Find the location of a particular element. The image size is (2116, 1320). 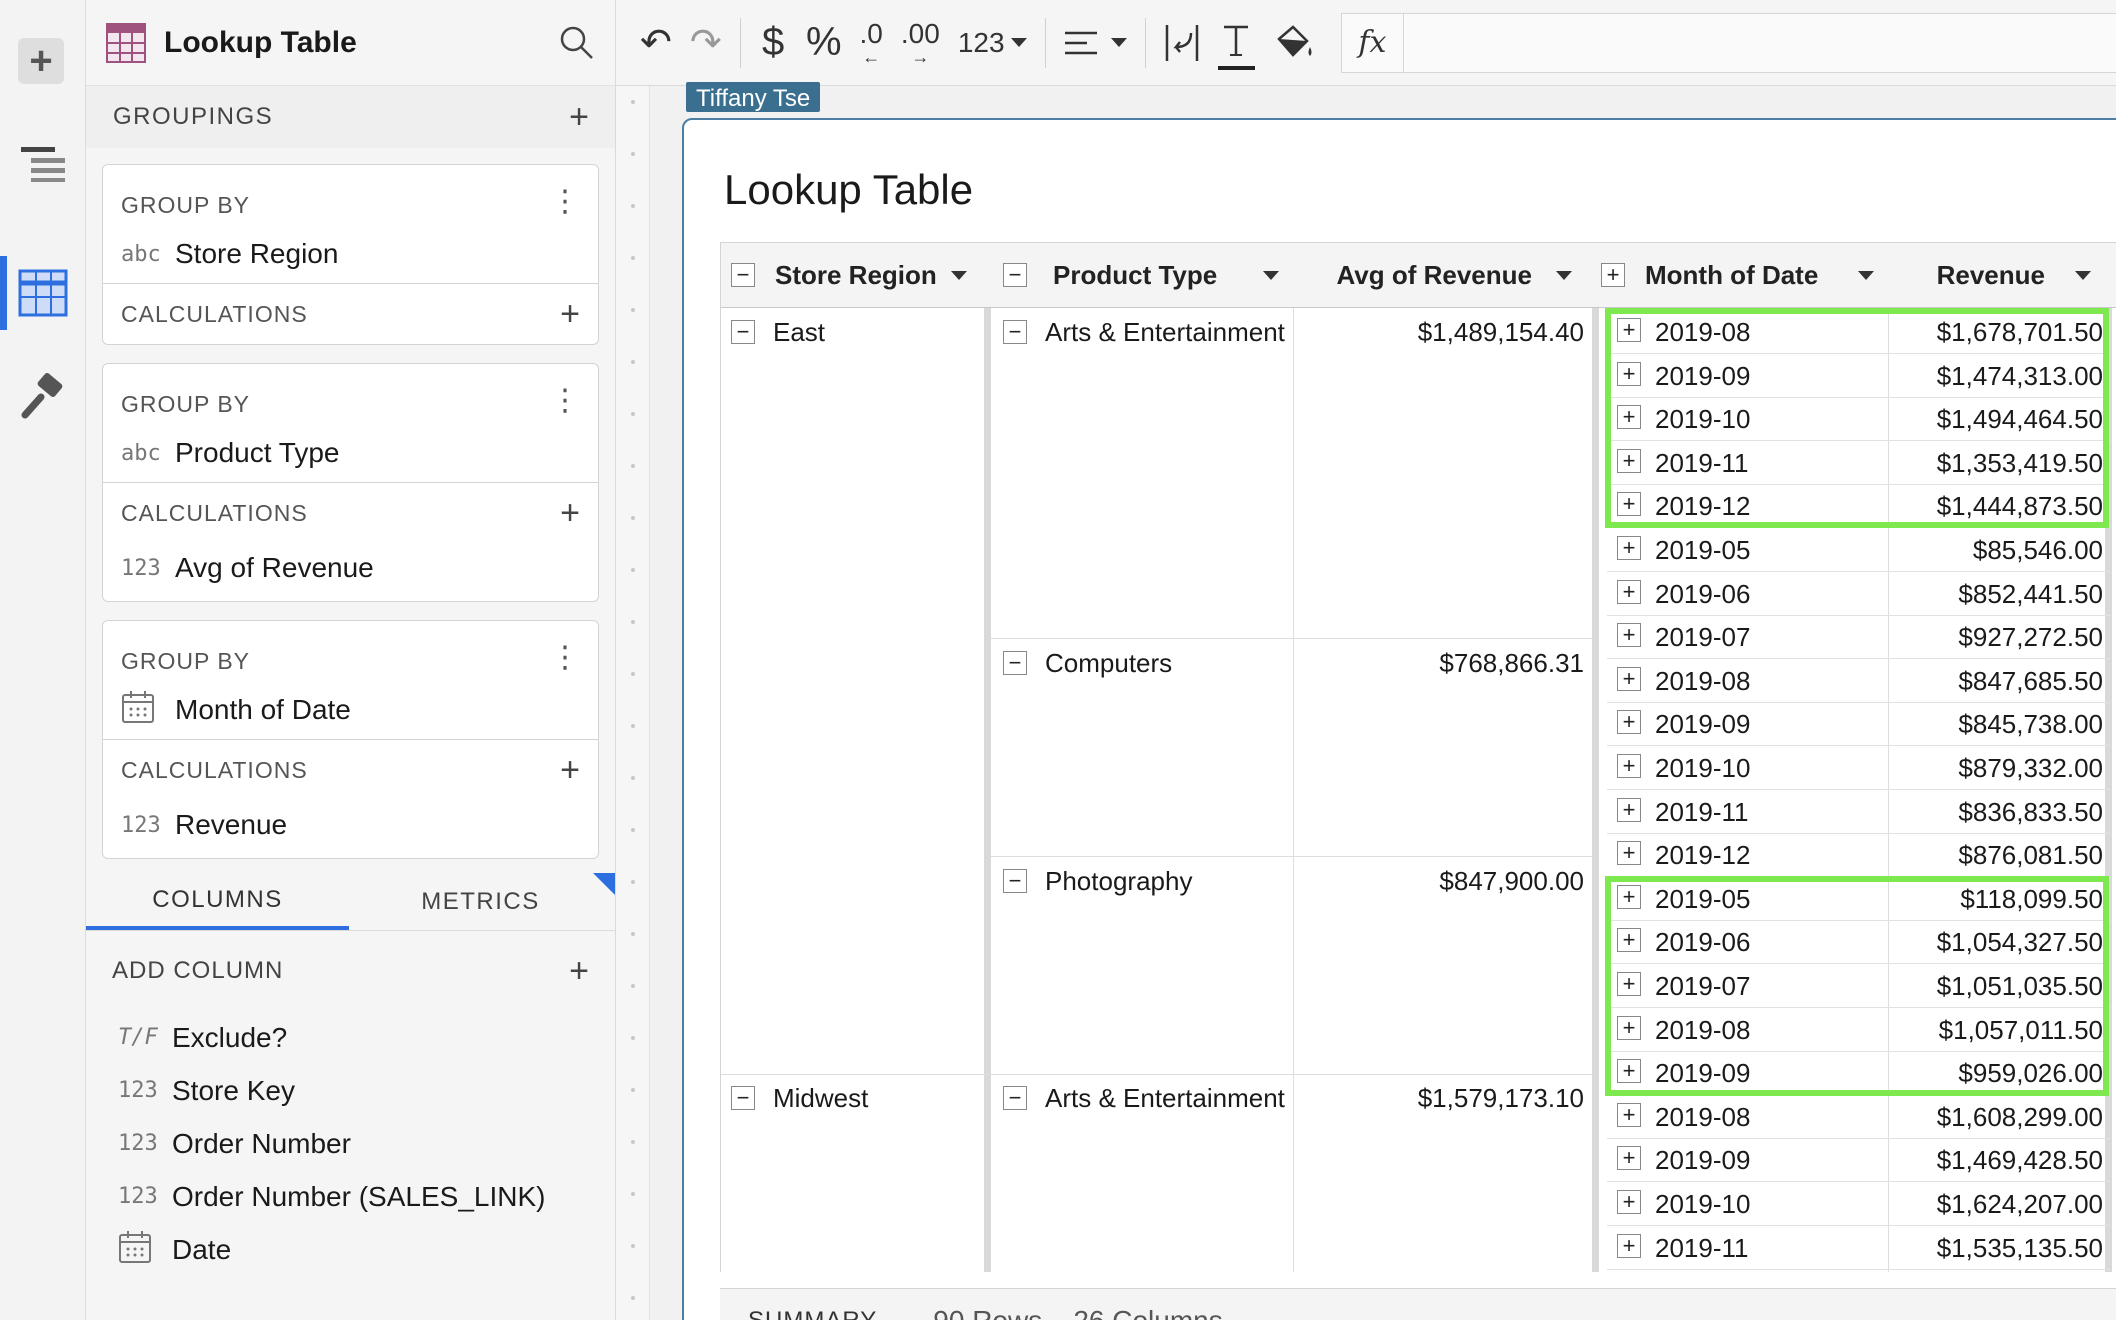

group-by-column-name: Product Type is located at coordinates (257, 452).